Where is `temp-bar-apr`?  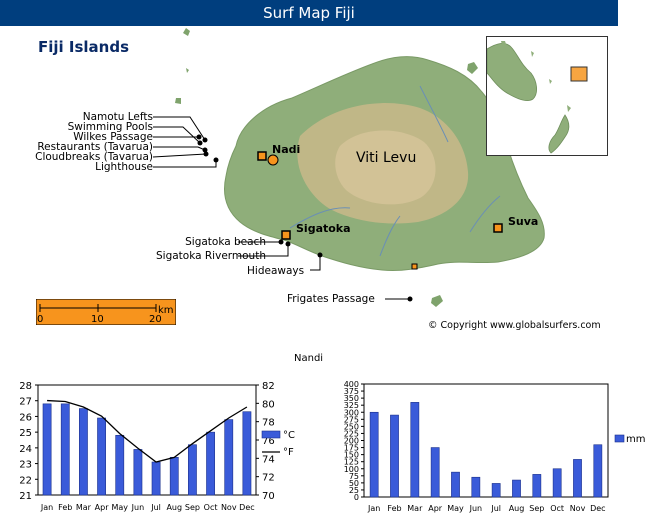 temp-bar-apr is located at coordinates (101, 456).